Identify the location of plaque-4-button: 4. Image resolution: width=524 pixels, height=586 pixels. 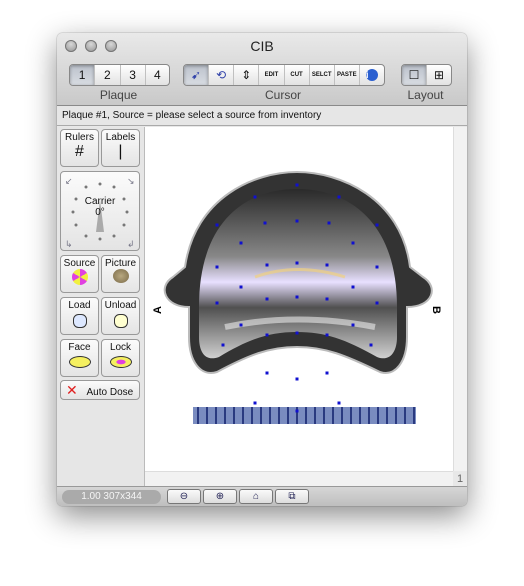
(157, 75).